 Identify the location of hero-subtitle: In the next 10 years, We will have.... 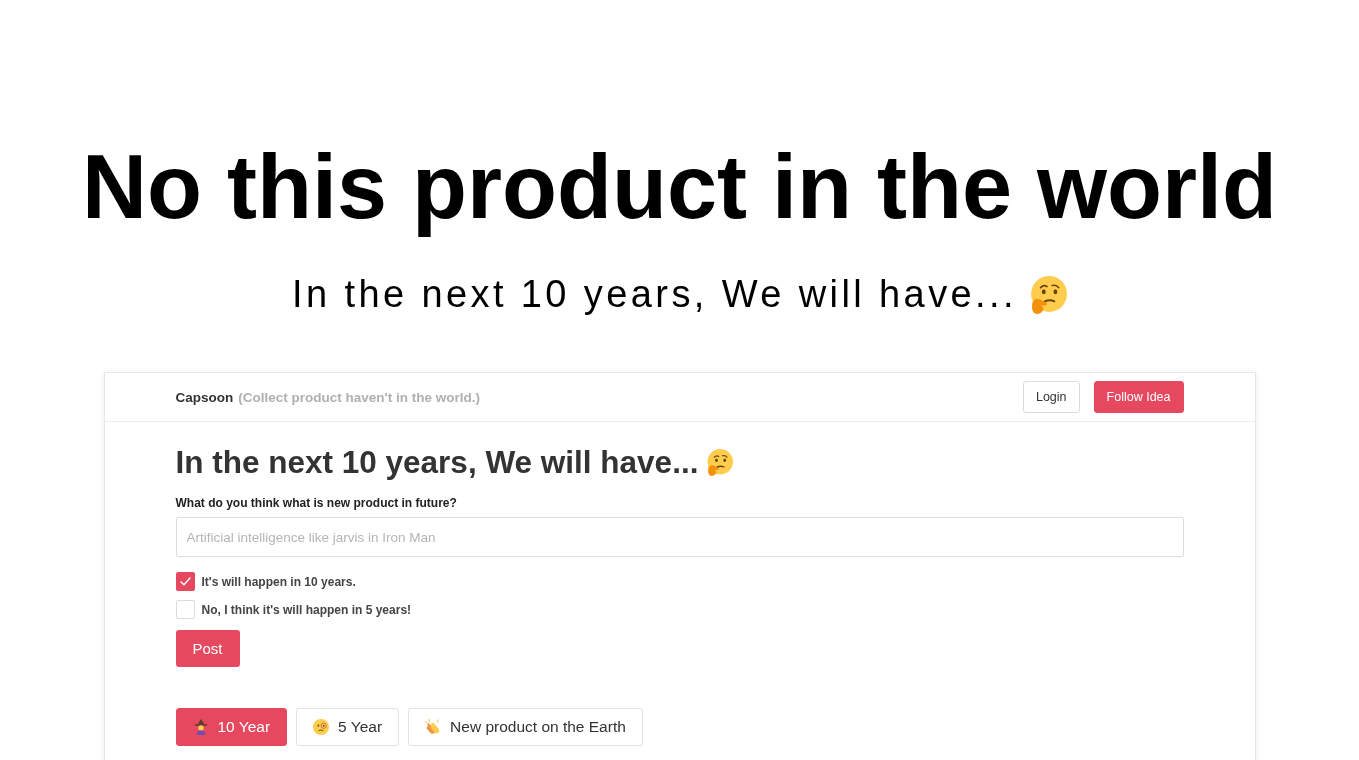
(654, 294).